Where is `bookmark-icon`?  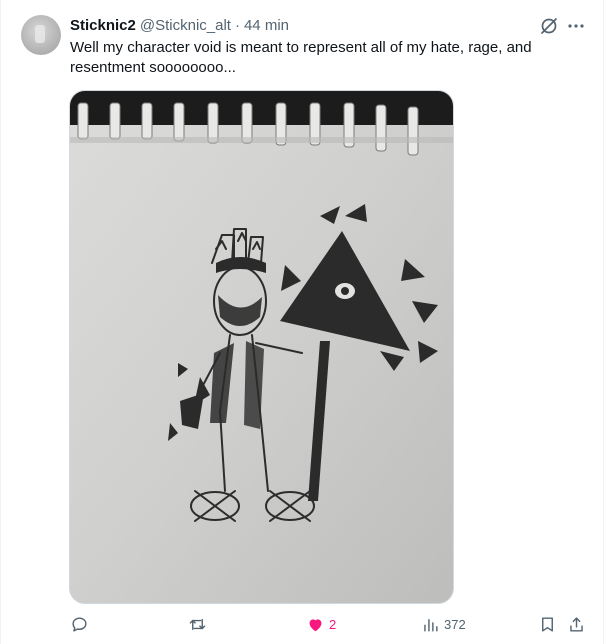
bookmark-icon is located at coordinates (547, 624).